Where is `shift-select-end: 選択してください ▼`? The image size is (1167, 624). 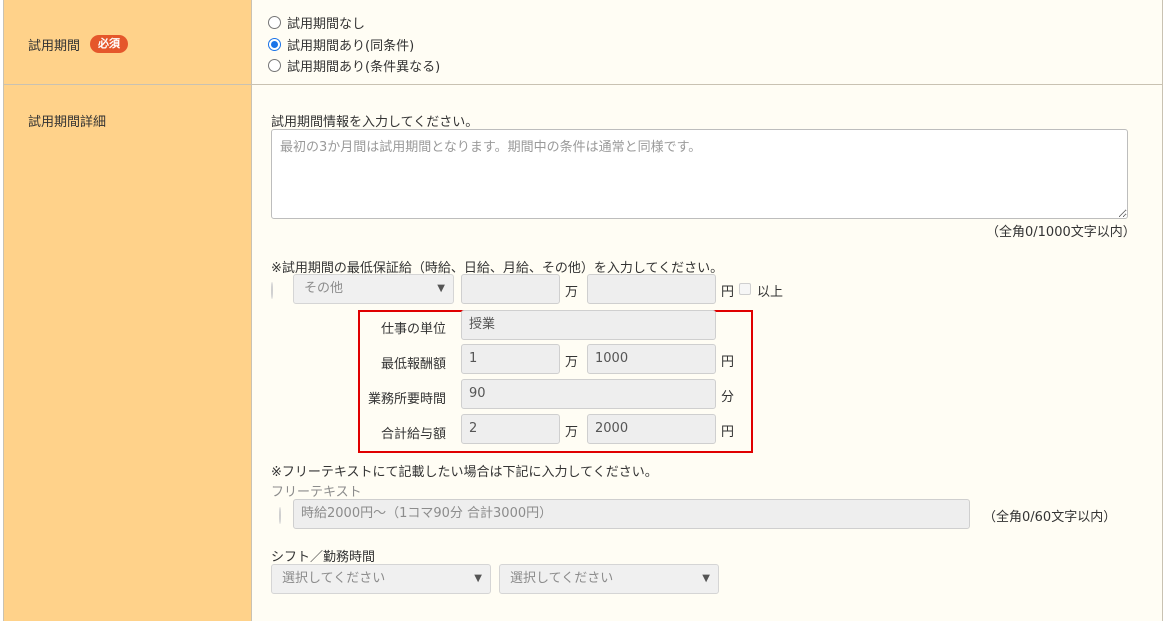
shift-select-end: 選択してください ▼ is located at coordinates (609, 579).